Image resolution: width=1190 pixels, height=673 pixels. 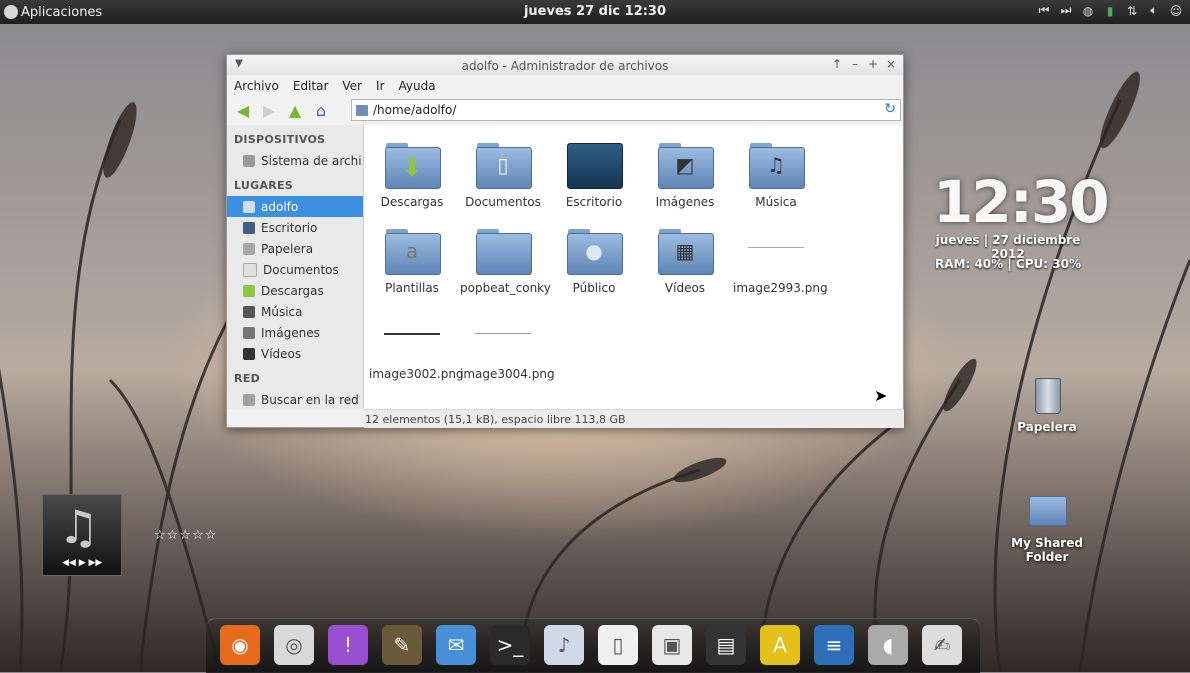 I want to click on desktop-icon-shared-folder: My Shared Folder, so click(x=1047, y=527).